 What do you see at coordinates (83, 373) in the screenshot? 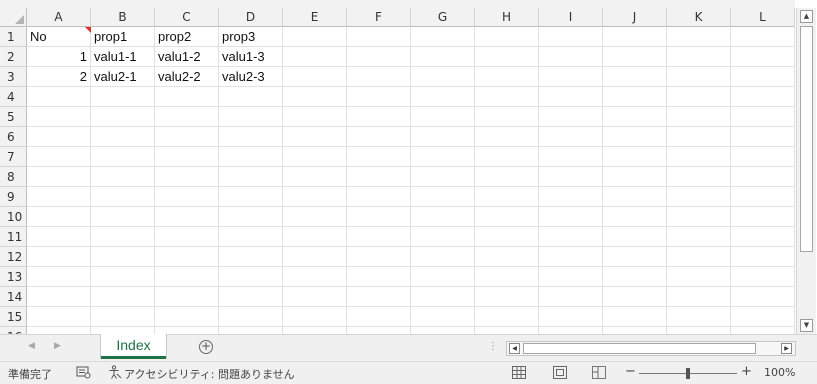
I see `macro-record-icon` at bounding box center [83, 373].